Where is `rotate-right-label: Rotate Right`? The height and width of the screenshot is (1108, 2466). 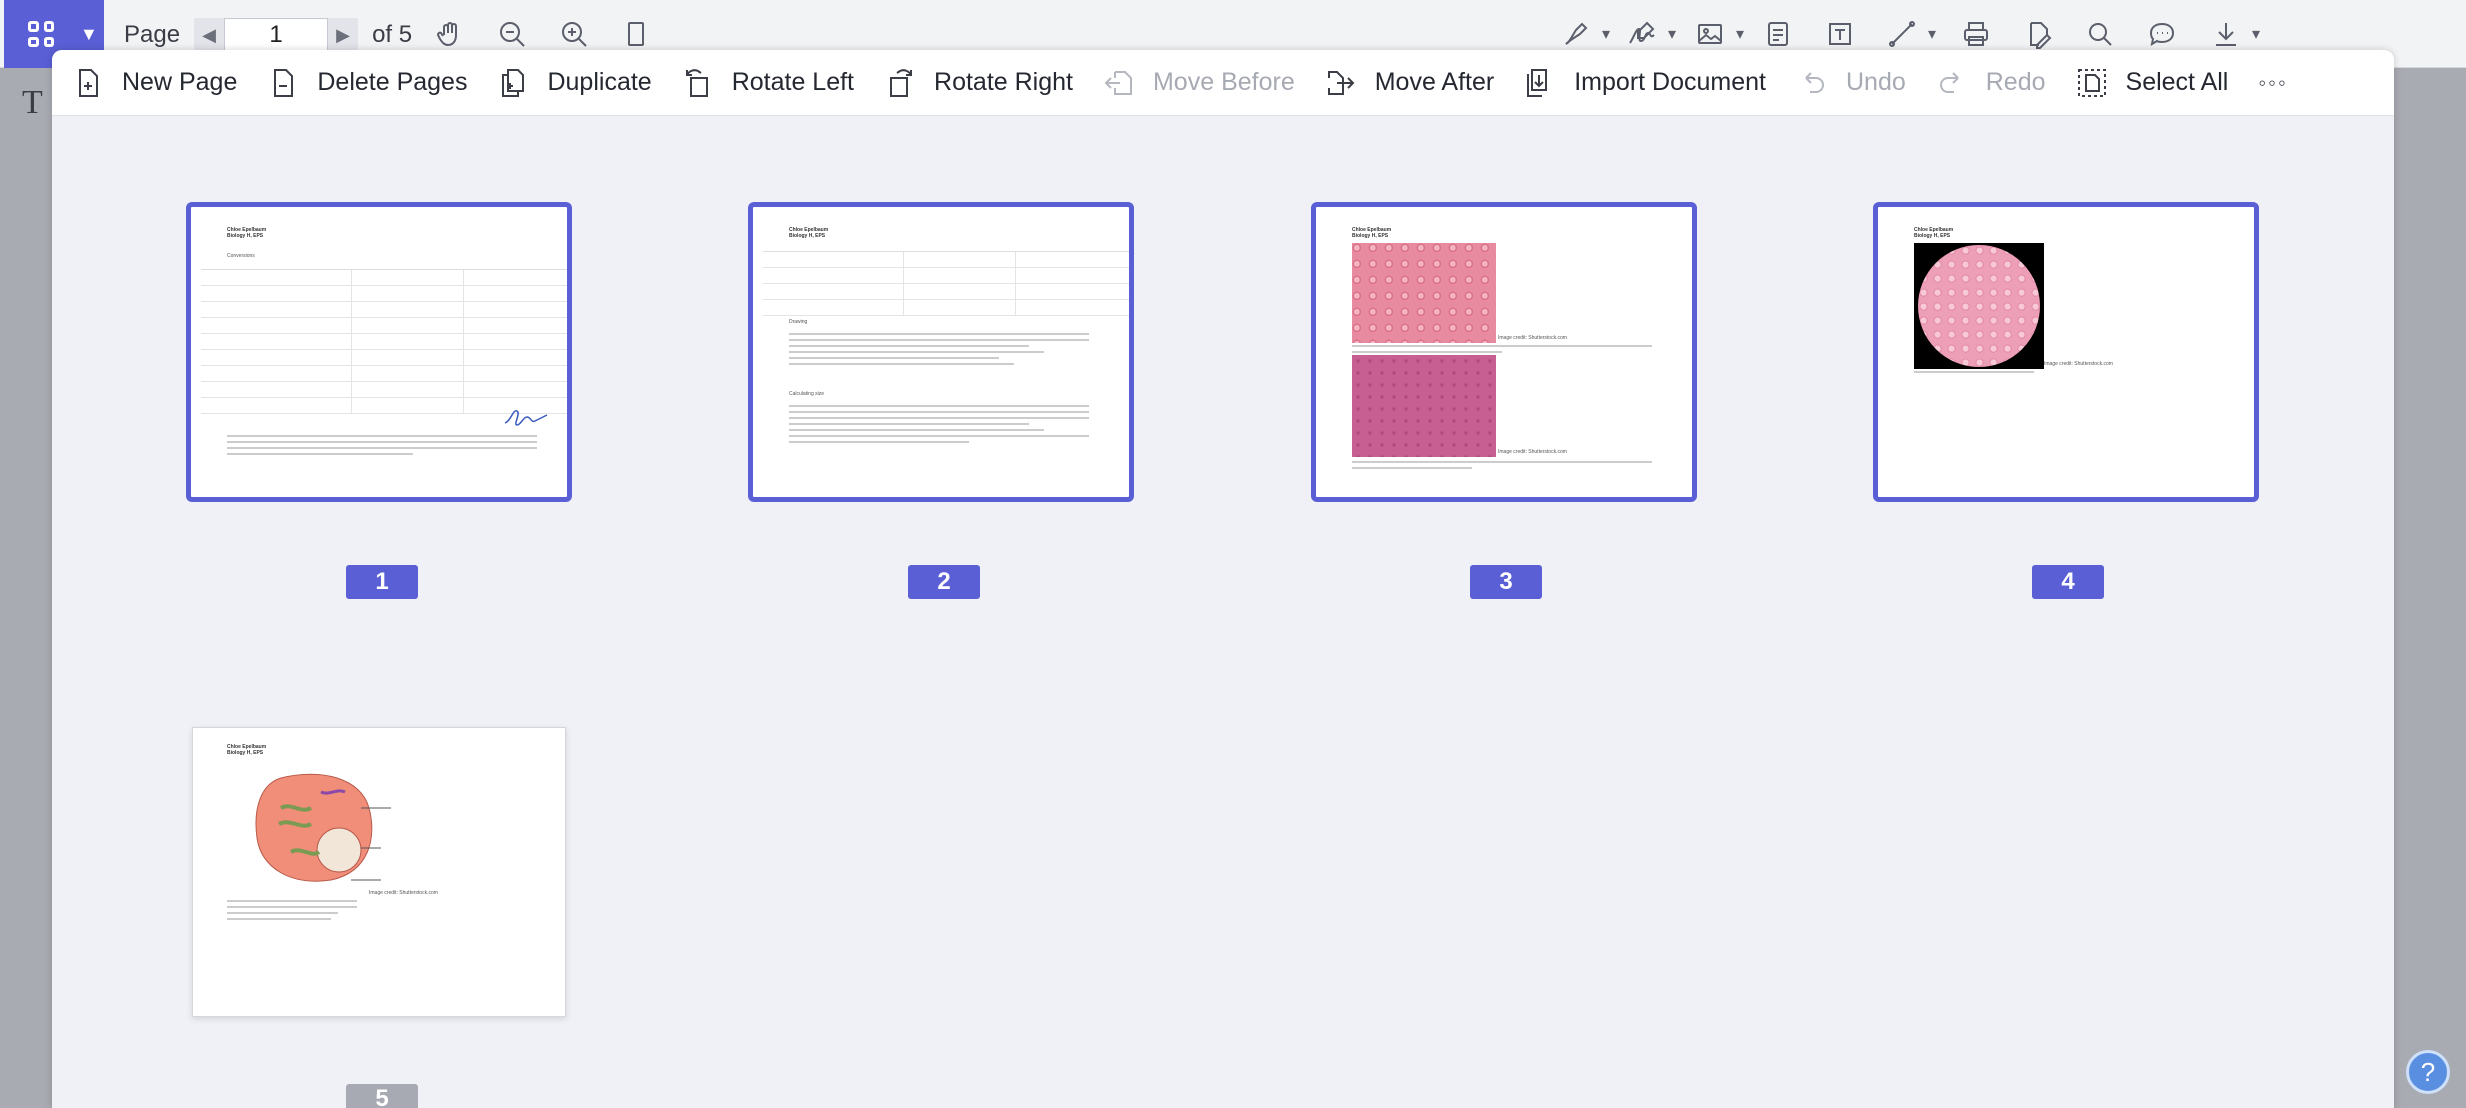
rotate-right-label: Rotate Right is located at coordinates (1003, 82).